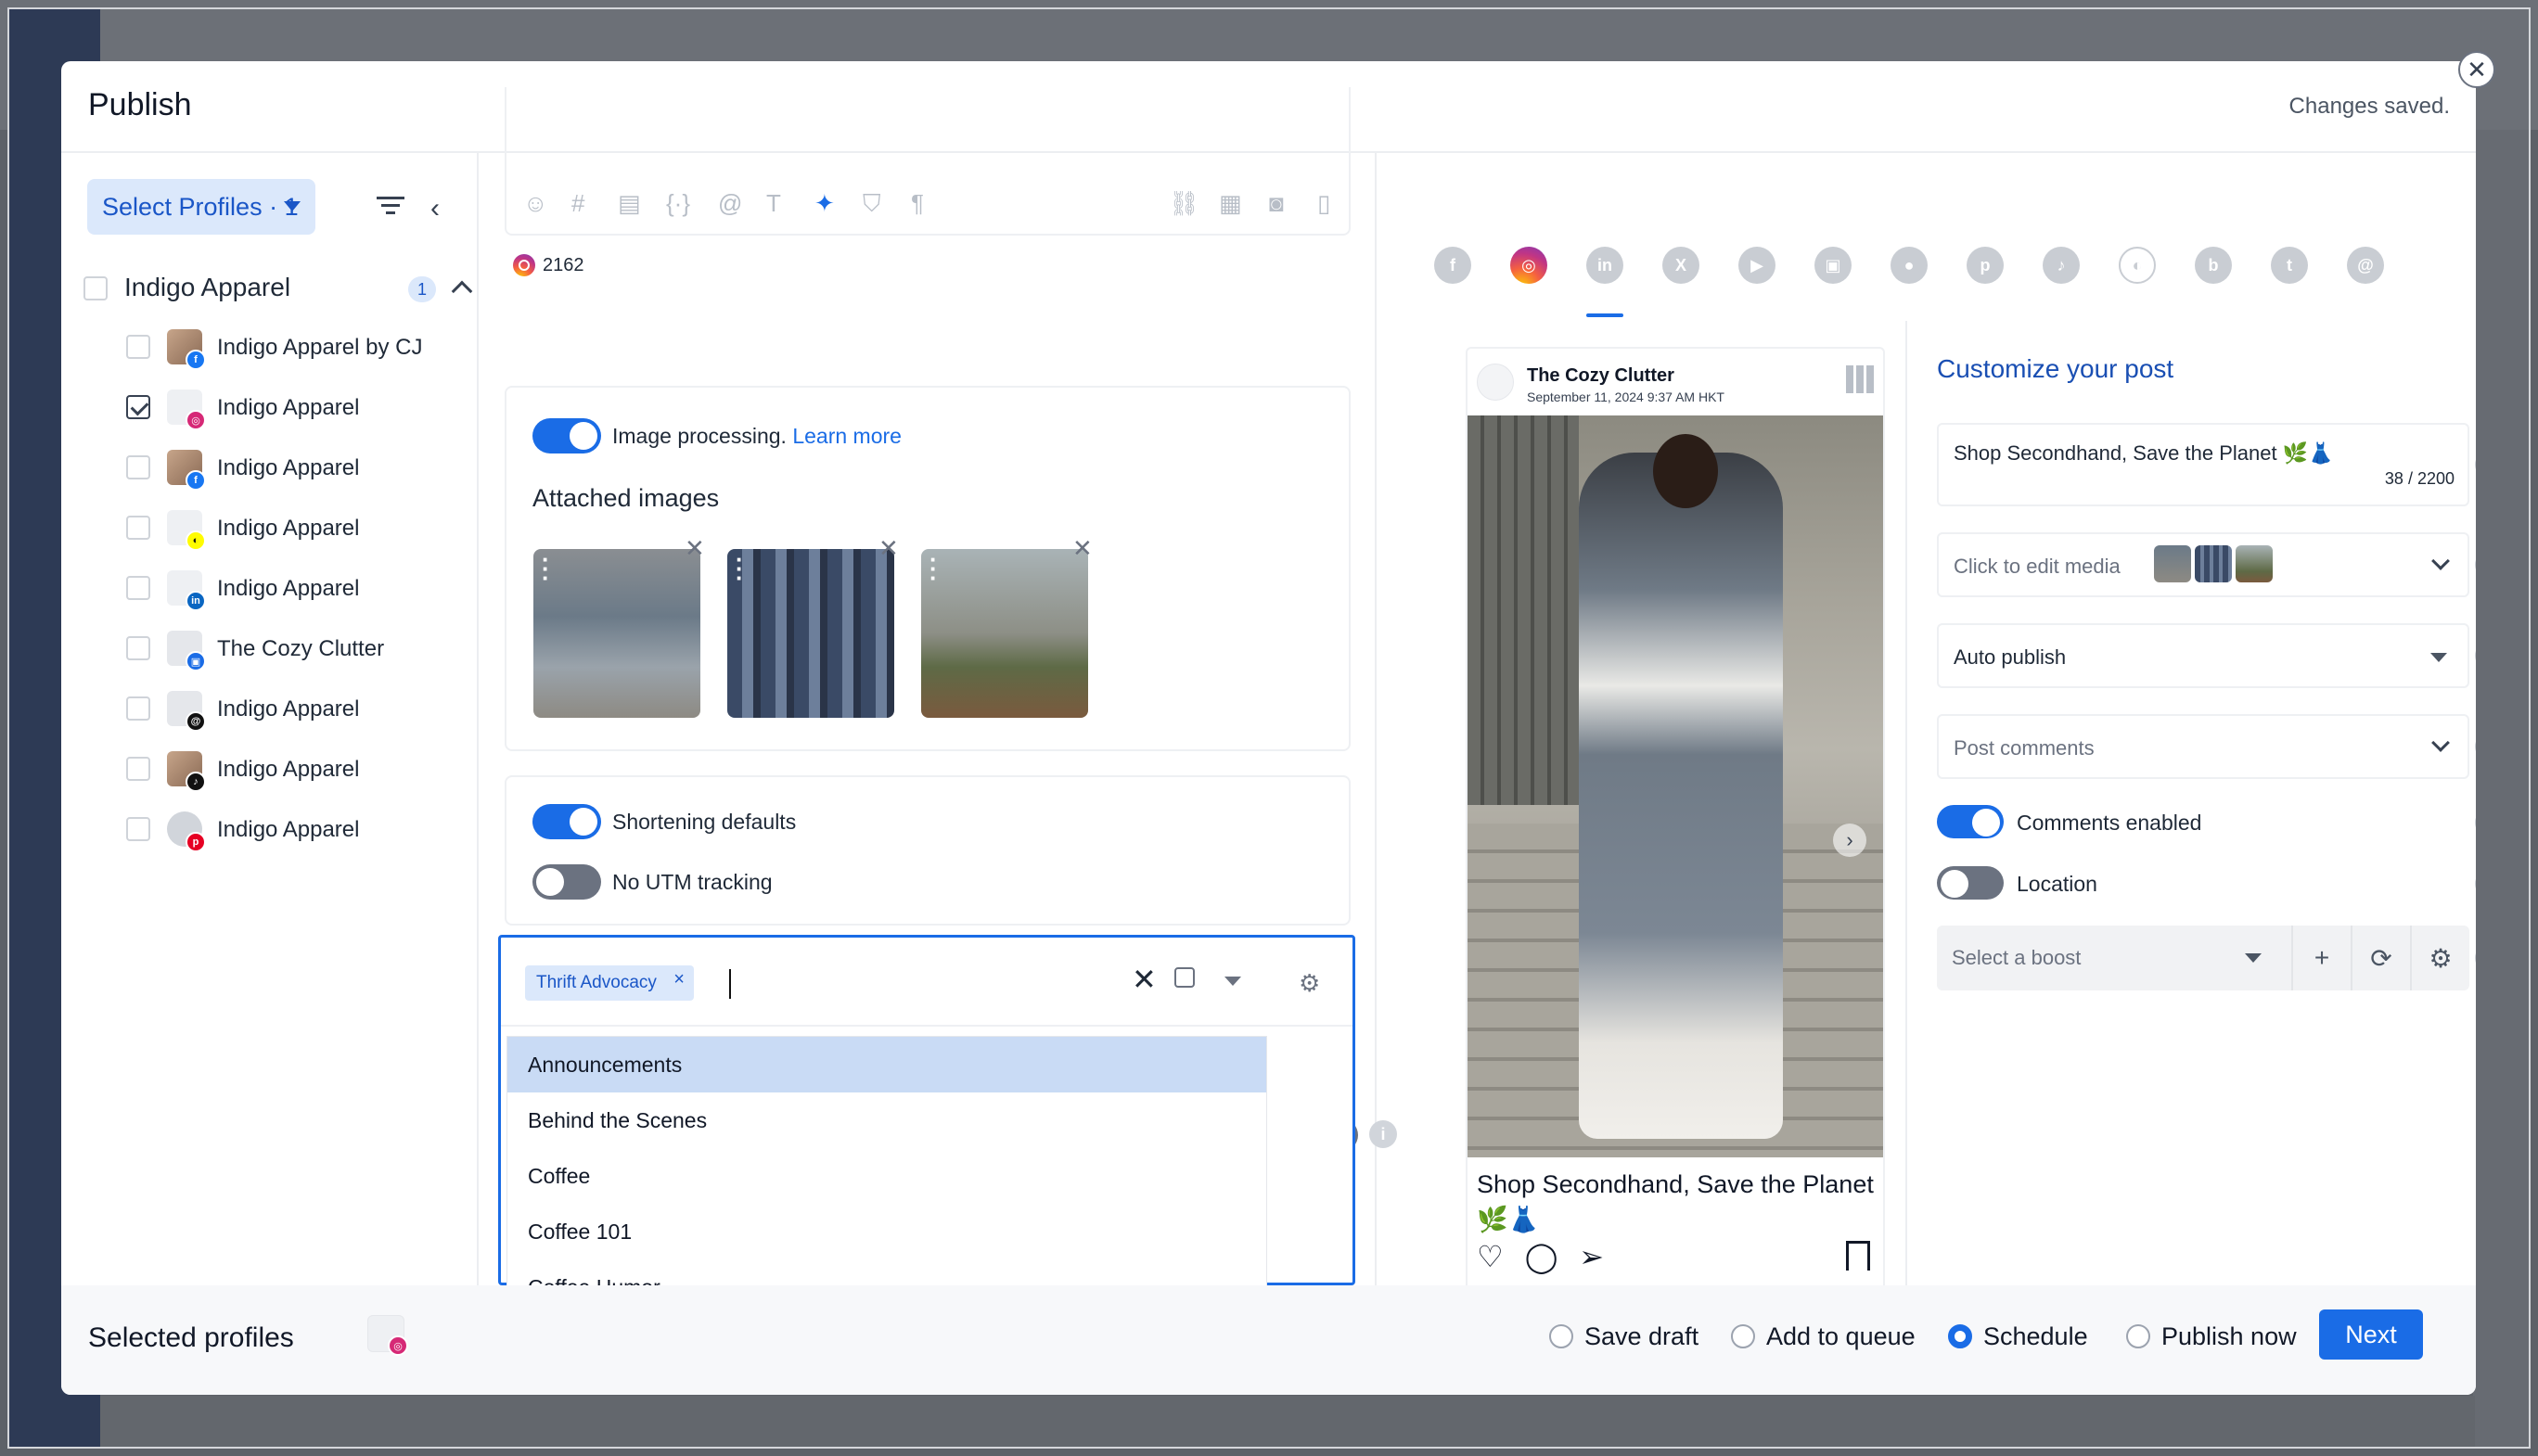  What do you see at coordinates (1641, 1336) in the screenshot?
I see `save-draft-label: Save draft` at bounding box center [1641, 1336].